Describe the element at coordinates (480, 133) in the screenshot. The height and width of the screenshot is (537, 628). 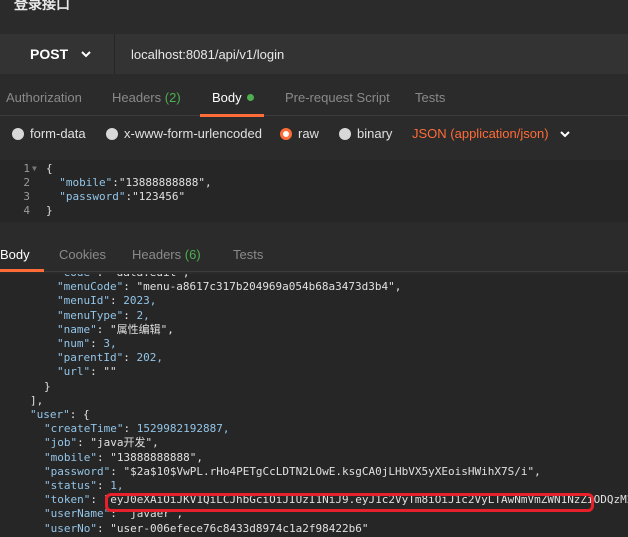
I see `content-type-label: JSON (application/json)` at that location.